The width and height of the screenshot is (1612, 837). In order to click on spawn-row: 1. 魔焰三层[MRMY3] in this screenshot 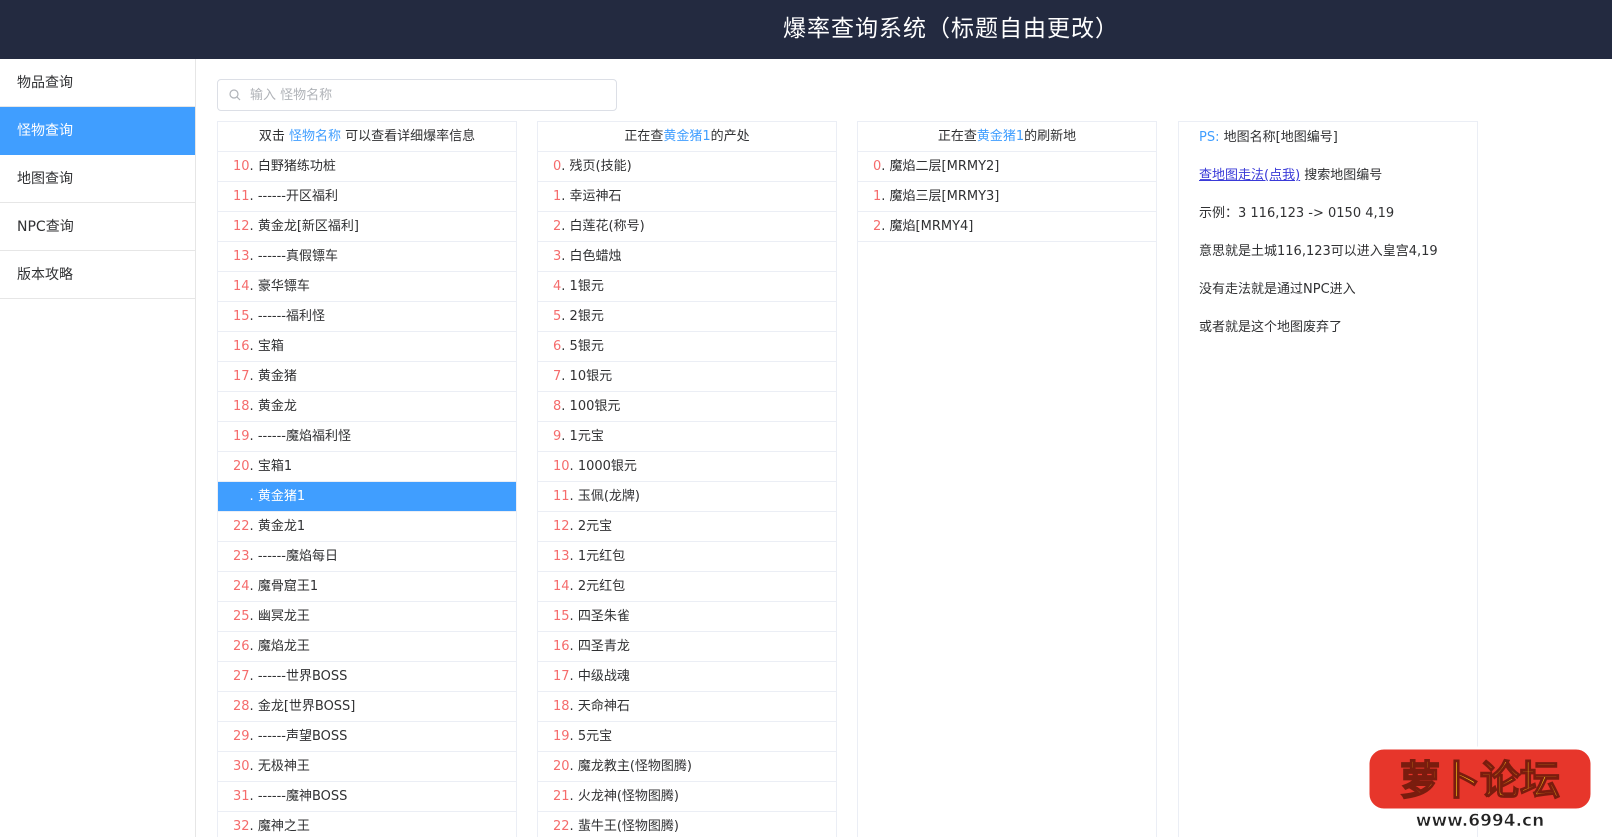, I will do `click(1007, 197)`.